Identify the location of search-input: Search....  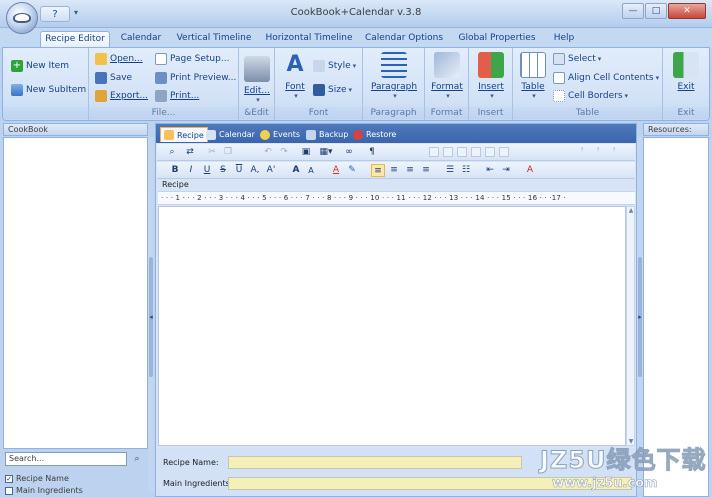
(66, 459).